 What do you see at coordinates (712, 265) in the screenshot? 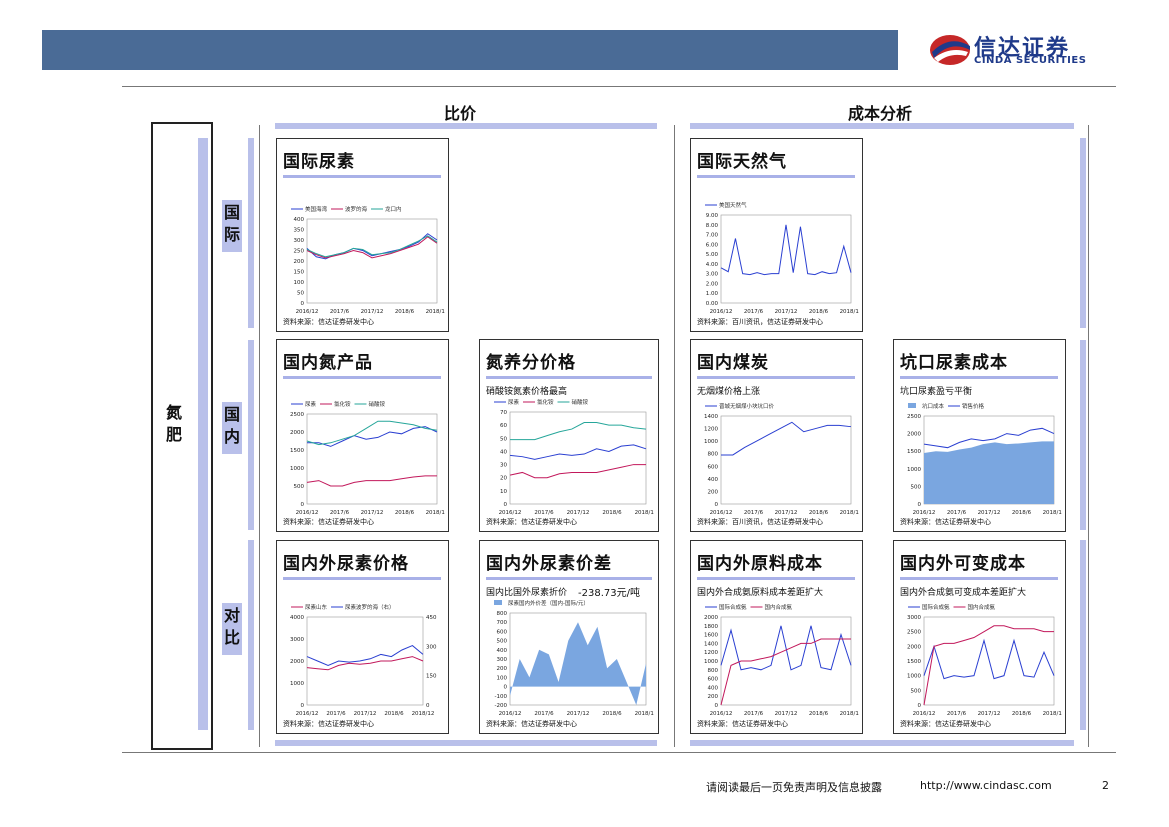
I see `y-tick-label: 4.00` at bounding box center [712, 265].